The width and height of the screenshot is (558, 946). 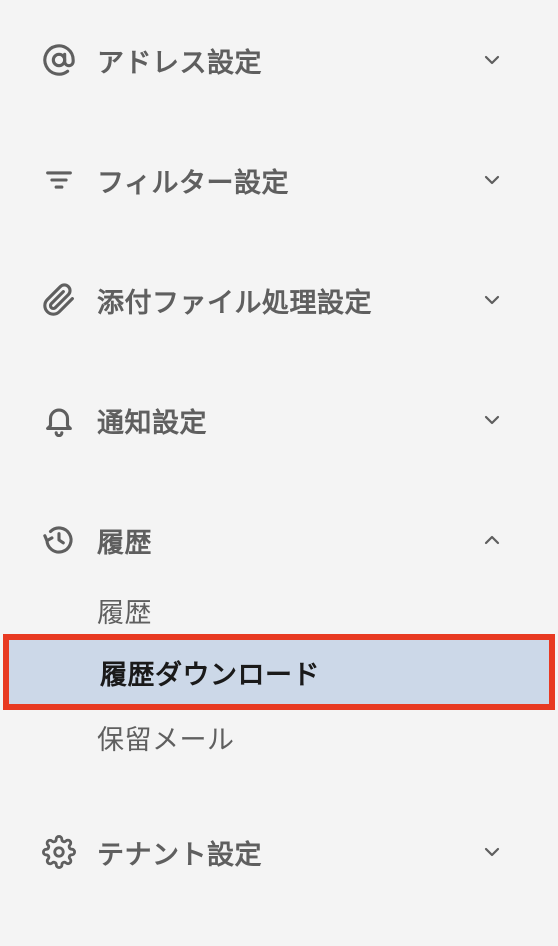 What do you see at coordinates (59, 852) in the screenshot?
I see `gear-icon` at bounding box center [59, 852].